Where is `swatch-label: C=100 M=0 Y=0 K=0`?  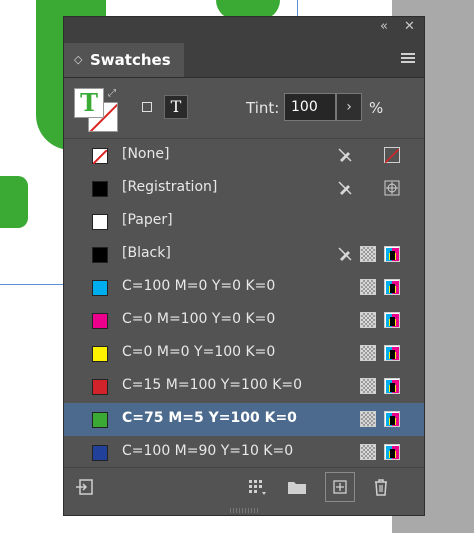
swatch-label: C=100 M=0 Y=0 K=0 is located at coordinates (199, 286).